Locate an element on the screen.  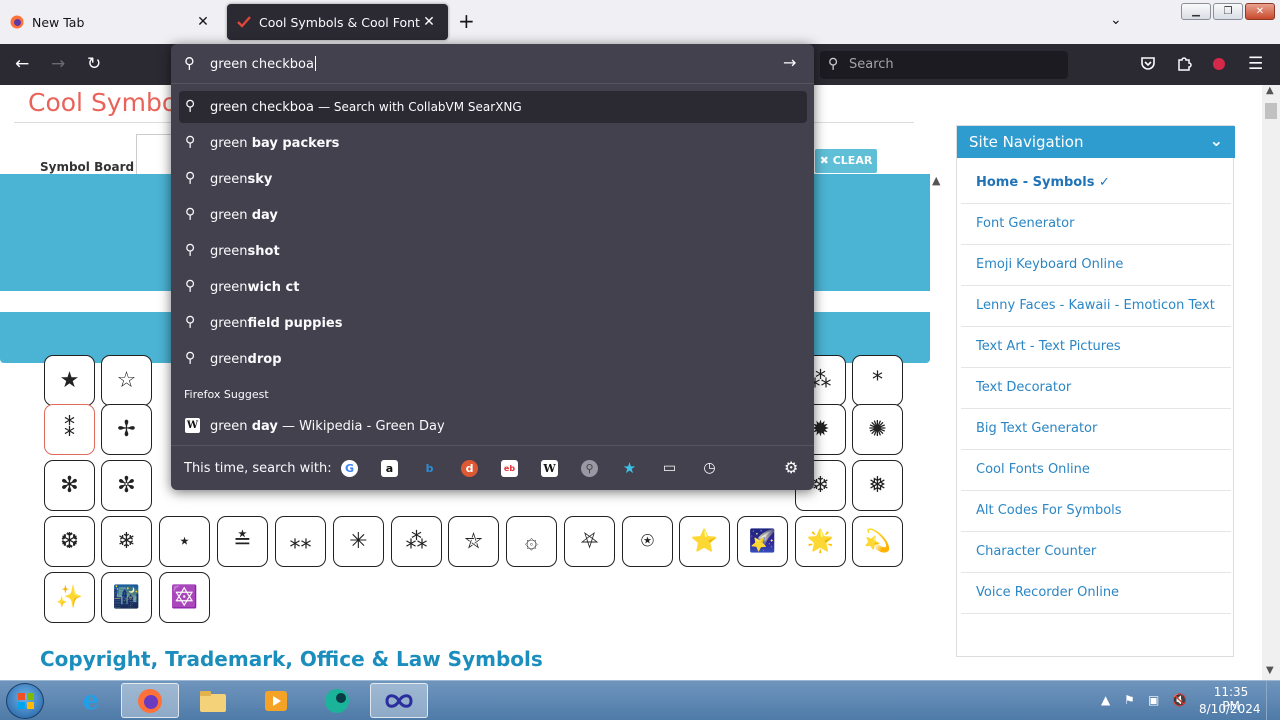
symbol-button: ❆ is located at coordinates (69, 541).